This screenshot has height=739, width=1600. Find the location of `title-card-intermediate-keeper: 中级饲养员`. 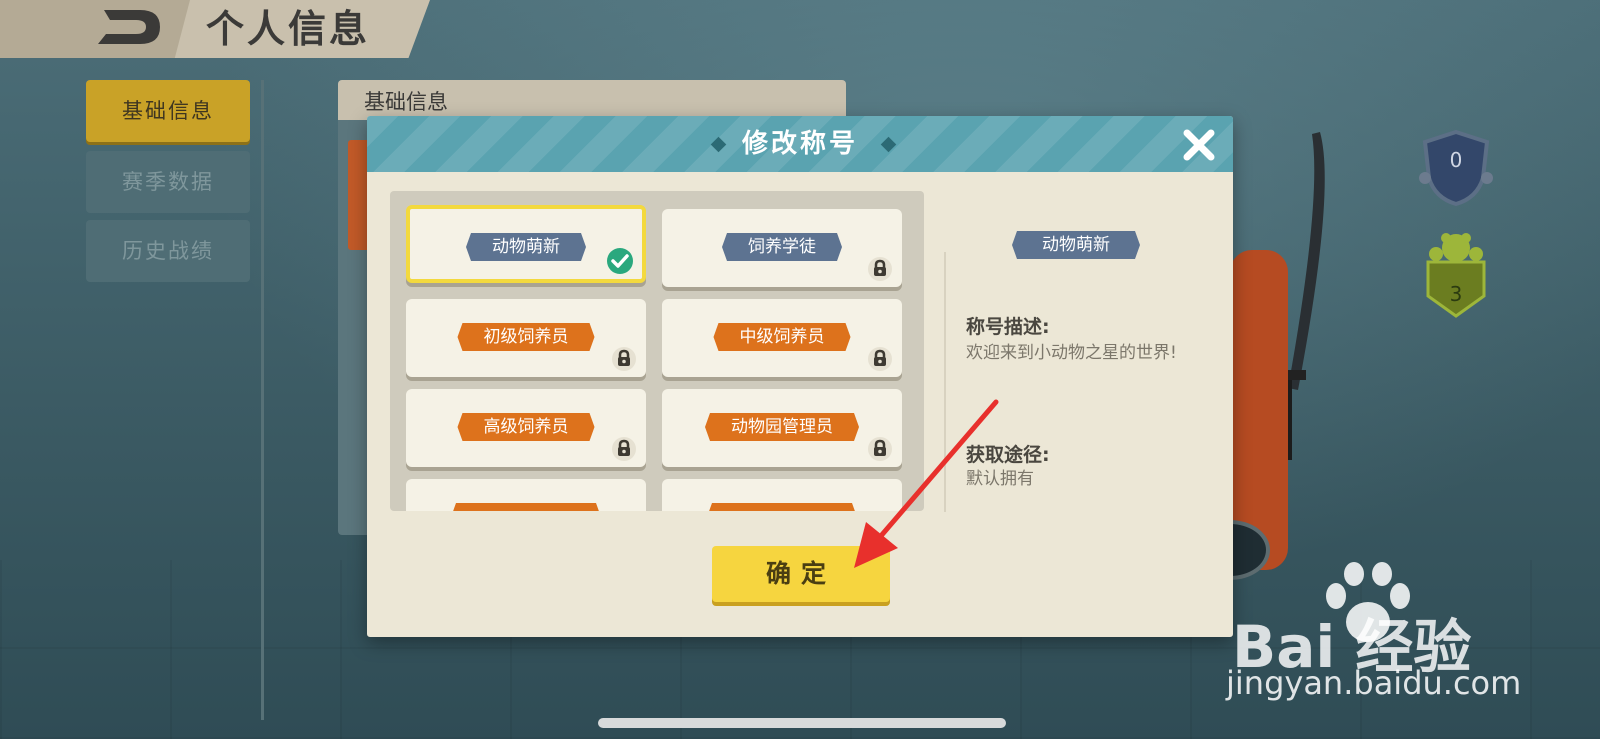

title-card-intermediate-keeper: 中级饲养员 is located at coordinates (782, 338).